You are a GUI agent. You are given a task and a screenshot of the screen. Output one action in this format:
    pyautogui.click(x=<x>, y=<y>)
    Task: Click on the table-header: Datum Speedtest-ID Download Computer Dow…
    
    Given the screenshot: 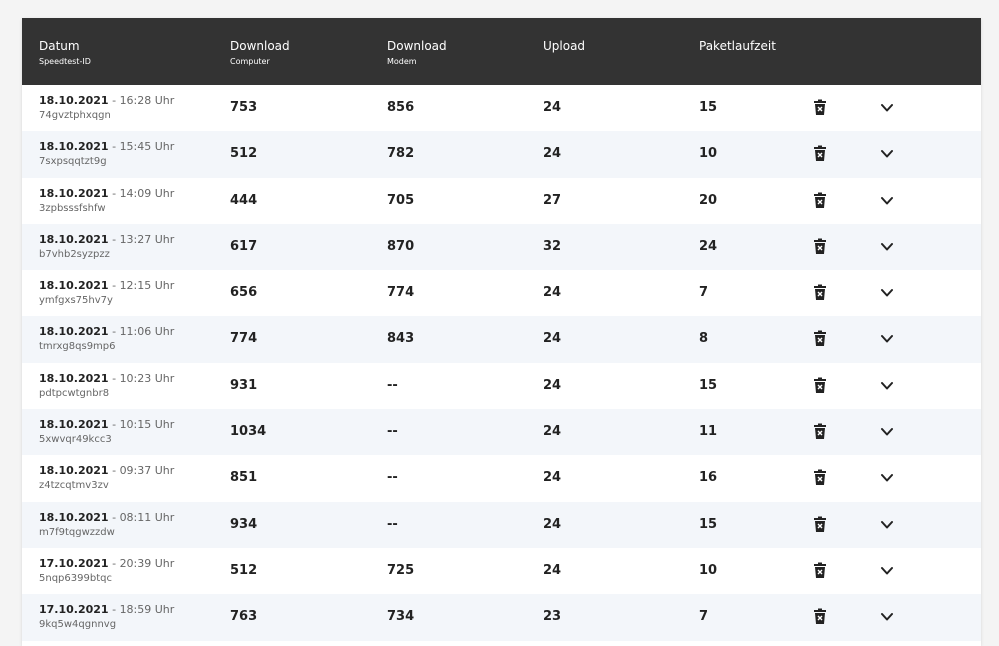 What is the action you would take?
    pyautogui.click(x=501, y=51)
    